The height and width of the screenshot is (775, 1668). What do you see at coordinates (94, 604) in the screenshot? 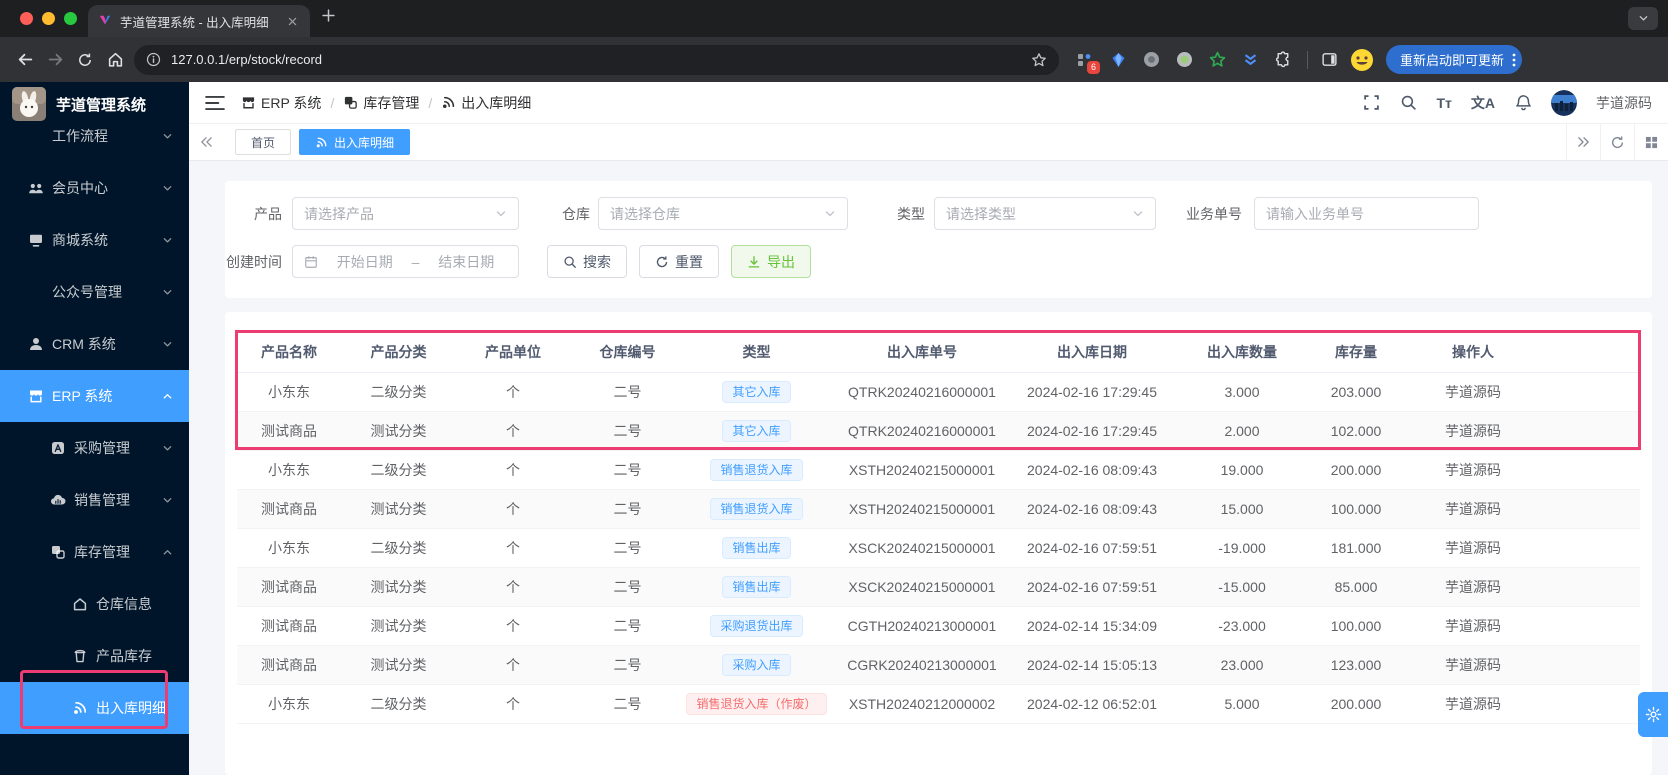
I see `sidebar-item-warehouse-info: 仓库信息` at bounding box center [94, 604].